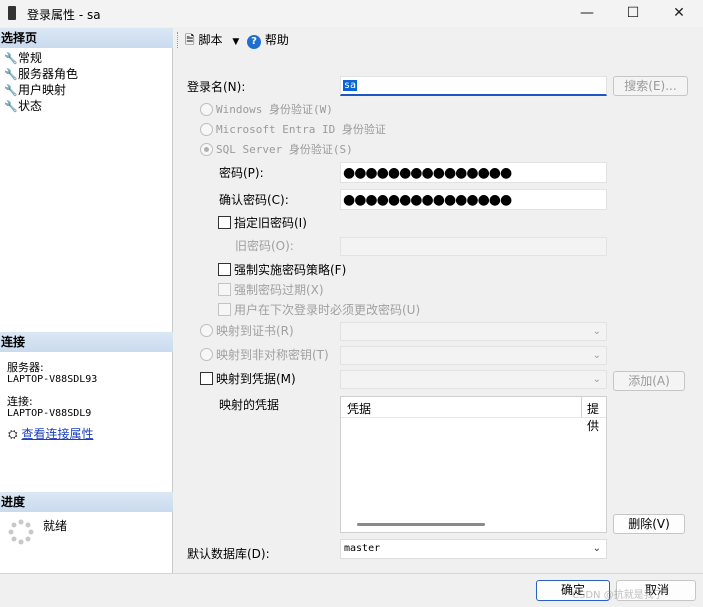 The height and width of the screenshot is (607, 703). What do you see at coordinates (55, 526) in the screenshot?
I see `progress-status: 就绪` at bounding box center [55, 526].